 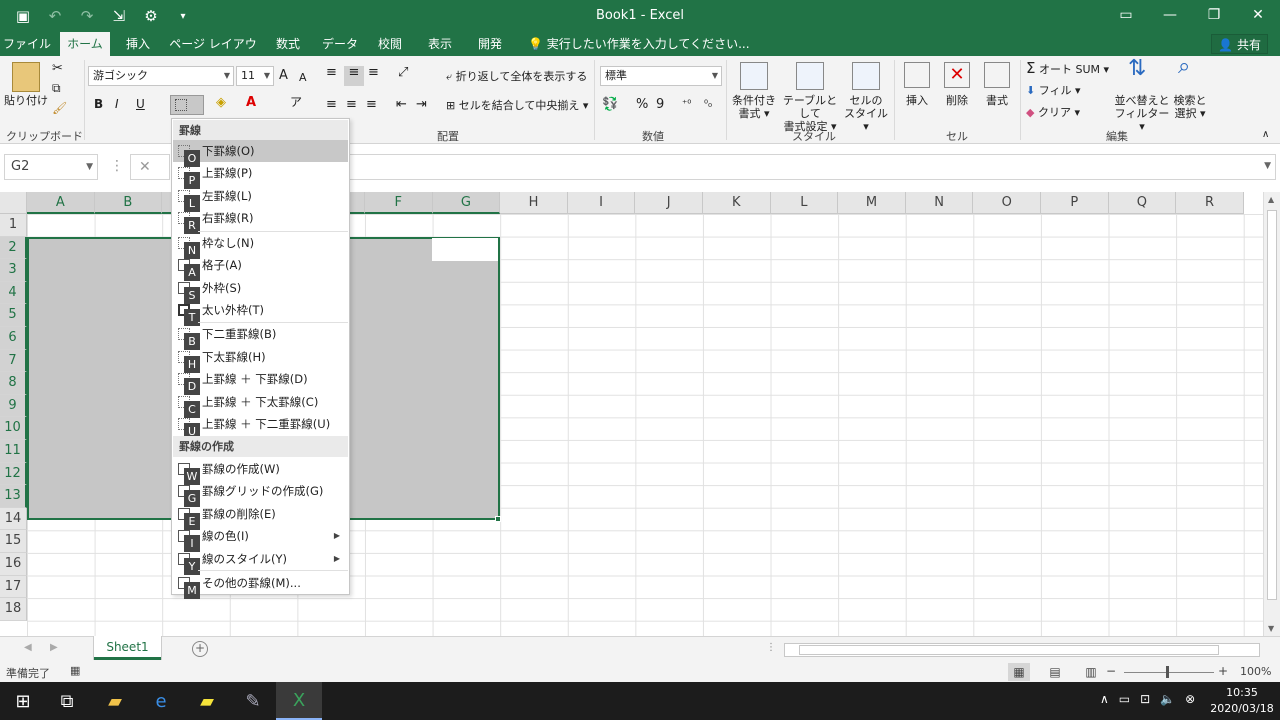 What do you see at coordinates (13, 361) in the screenshot?
I see `row-header-7: 7` at bounding box center [13, 361].